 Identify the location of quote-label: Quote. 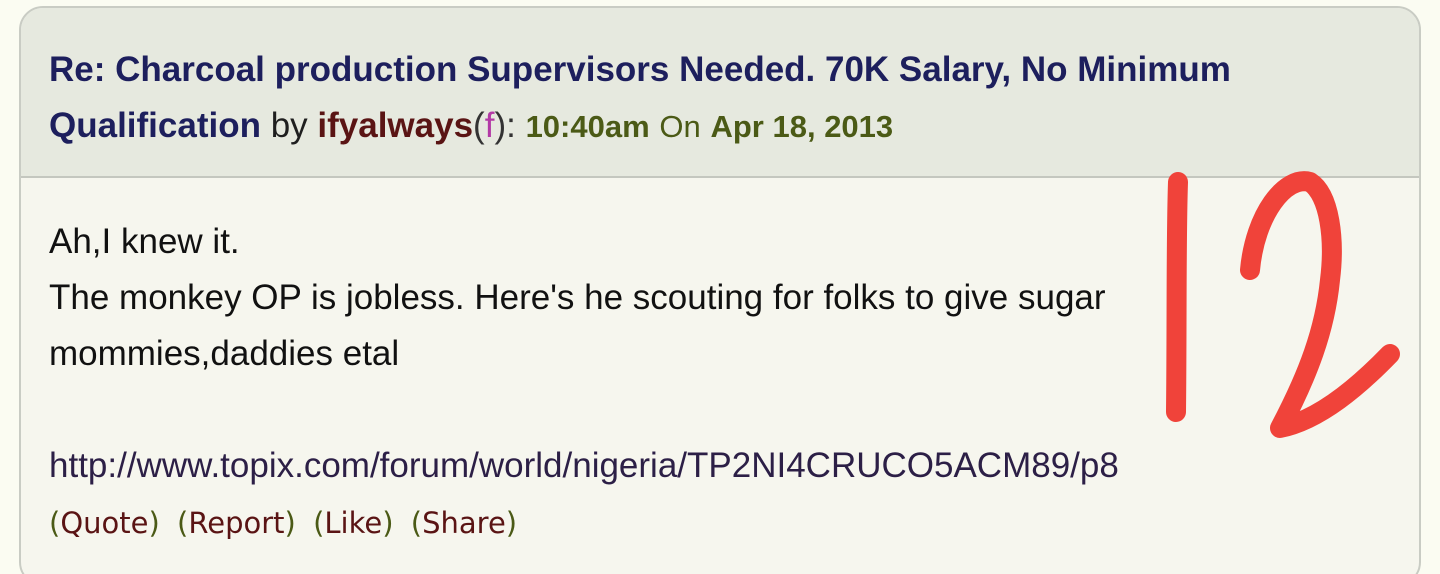
(104, 523).